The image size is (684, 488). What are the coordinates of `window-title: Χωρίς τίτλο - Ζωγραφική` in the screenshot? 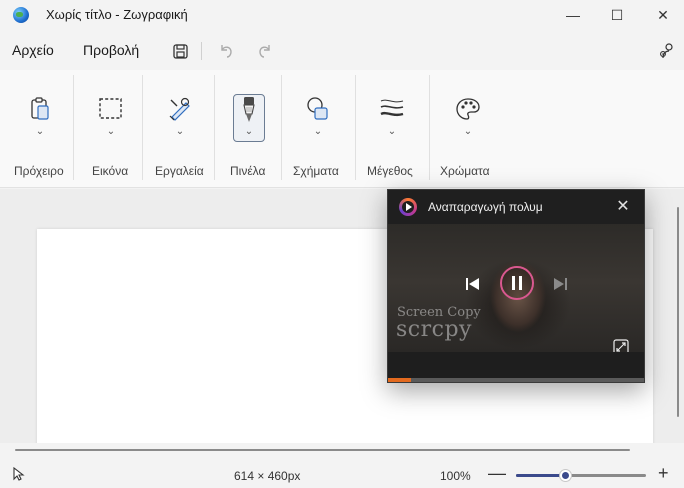 It's located at (117, 14).